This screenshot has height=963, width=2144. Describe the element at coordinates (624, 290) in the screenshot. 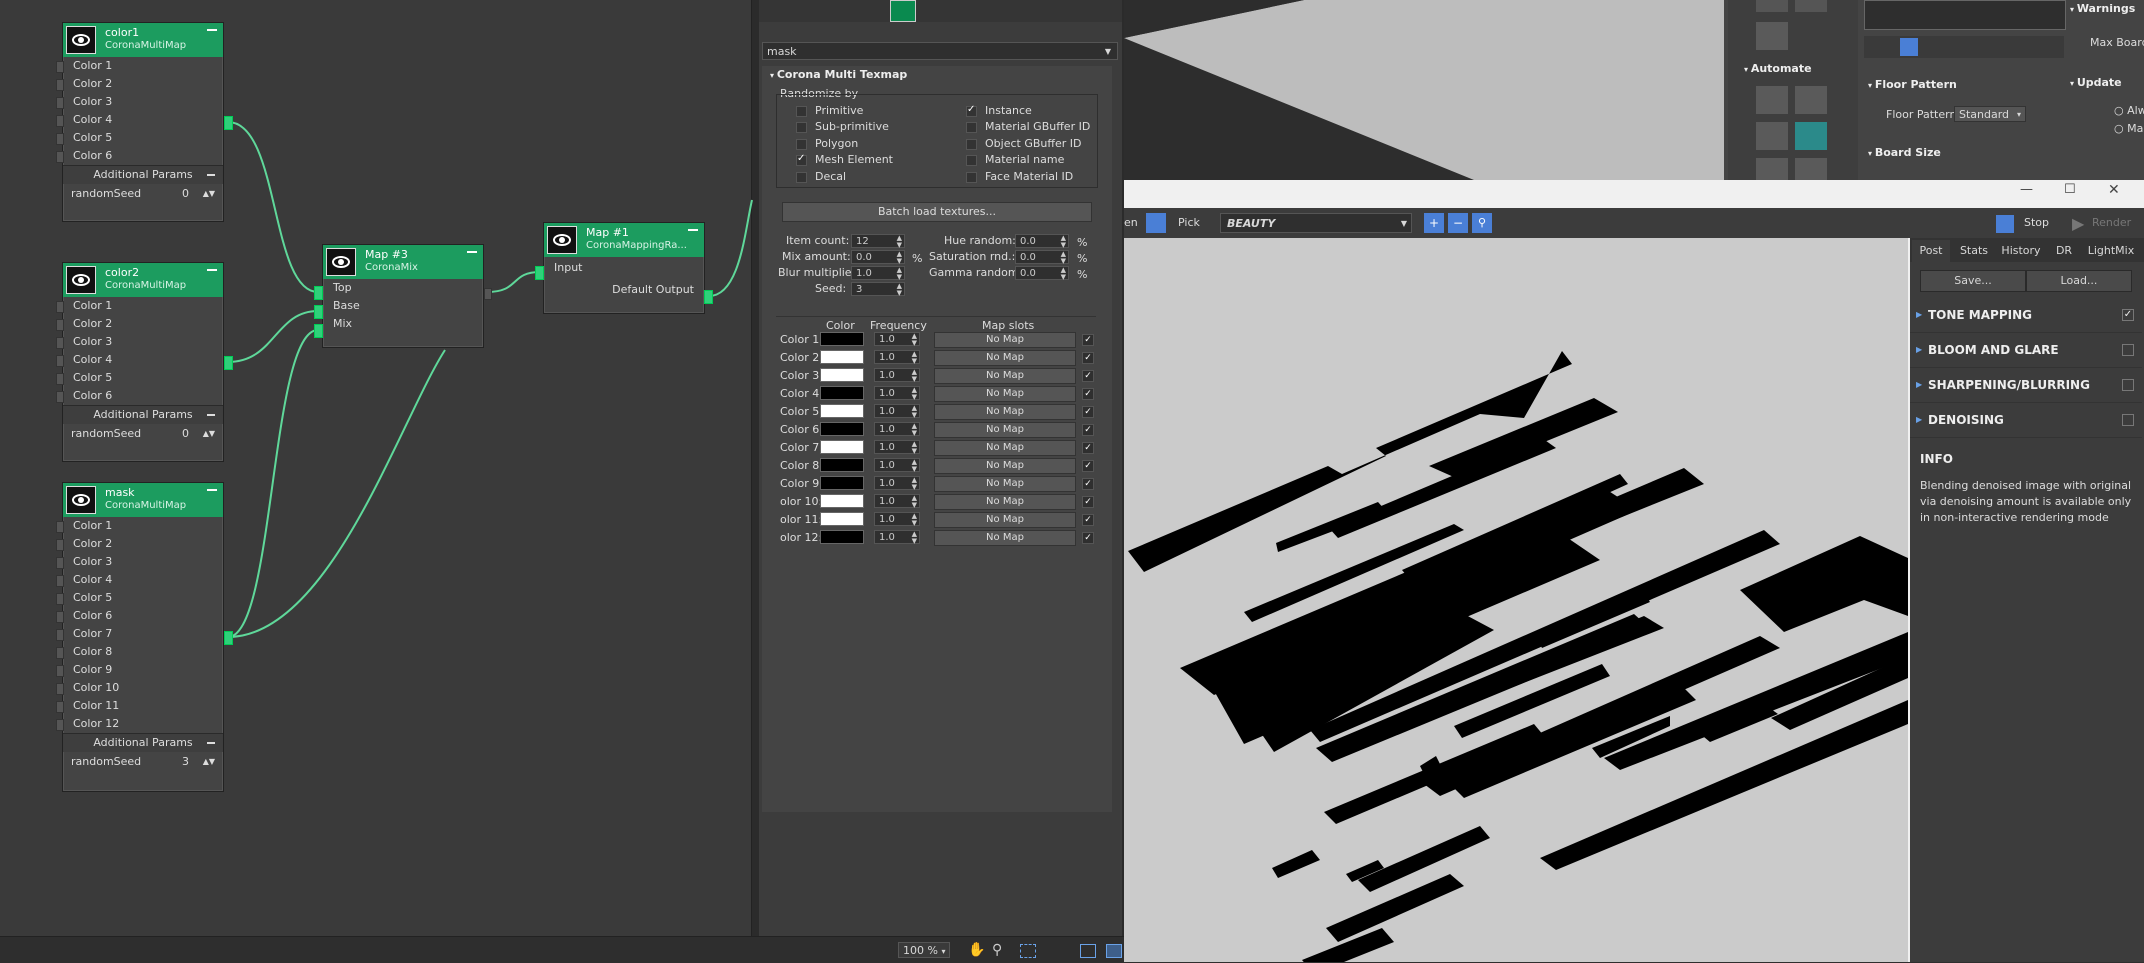

I see `output-row: Default Output` at that location.